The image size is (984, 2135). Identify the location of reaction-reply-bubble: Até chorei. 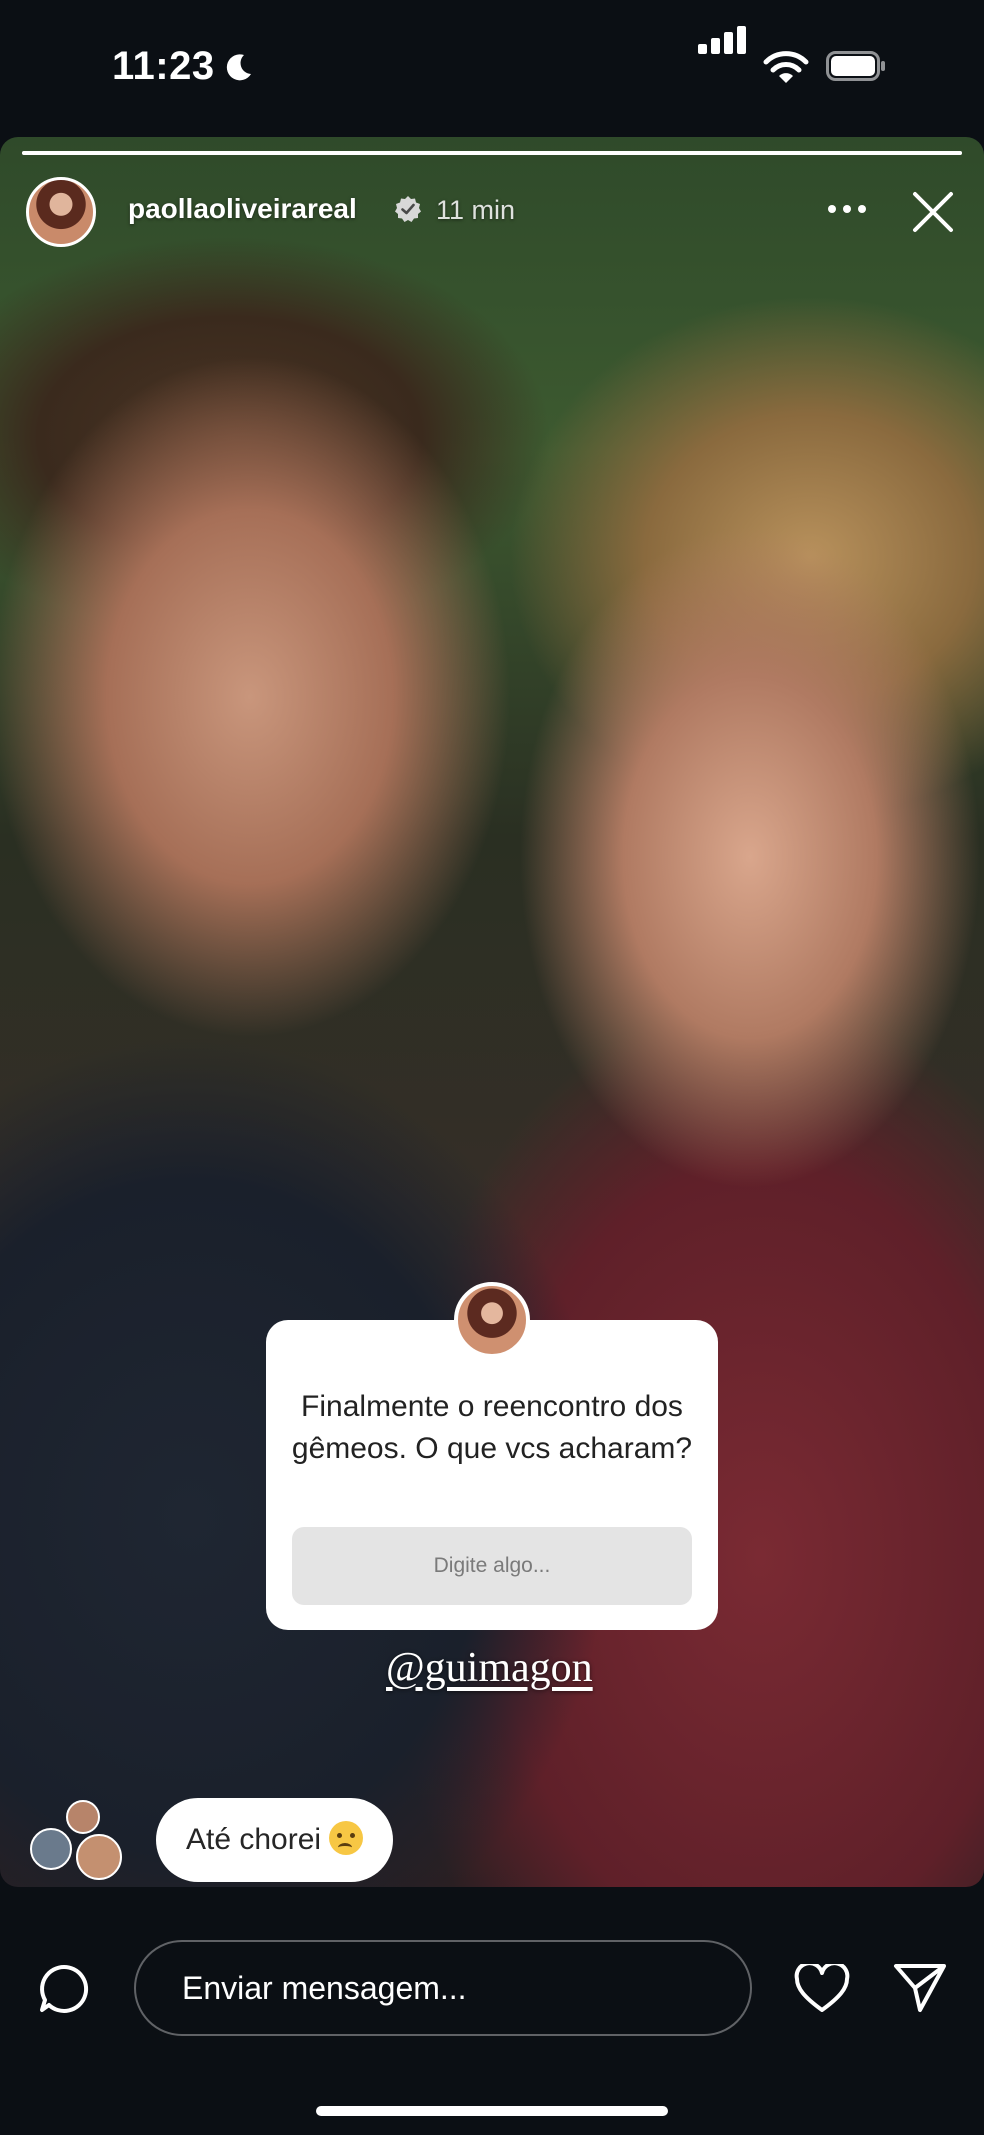
(275, 1840).